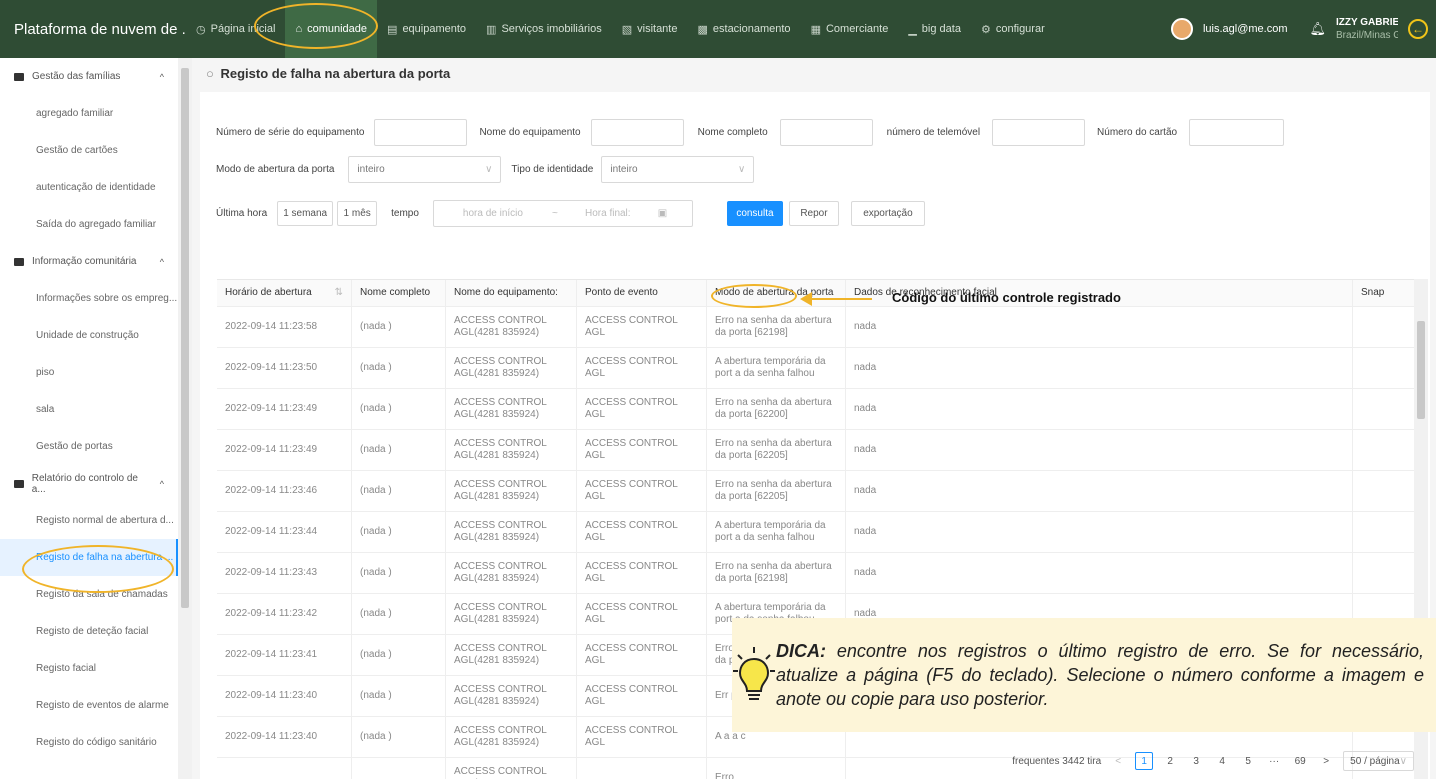 Image resolution: width=1436 pixels, height=779 pixels. What do you see at coordinates (1237, 132) in the screenshot?
I see `card-input` at bounding box center [1237, 132].